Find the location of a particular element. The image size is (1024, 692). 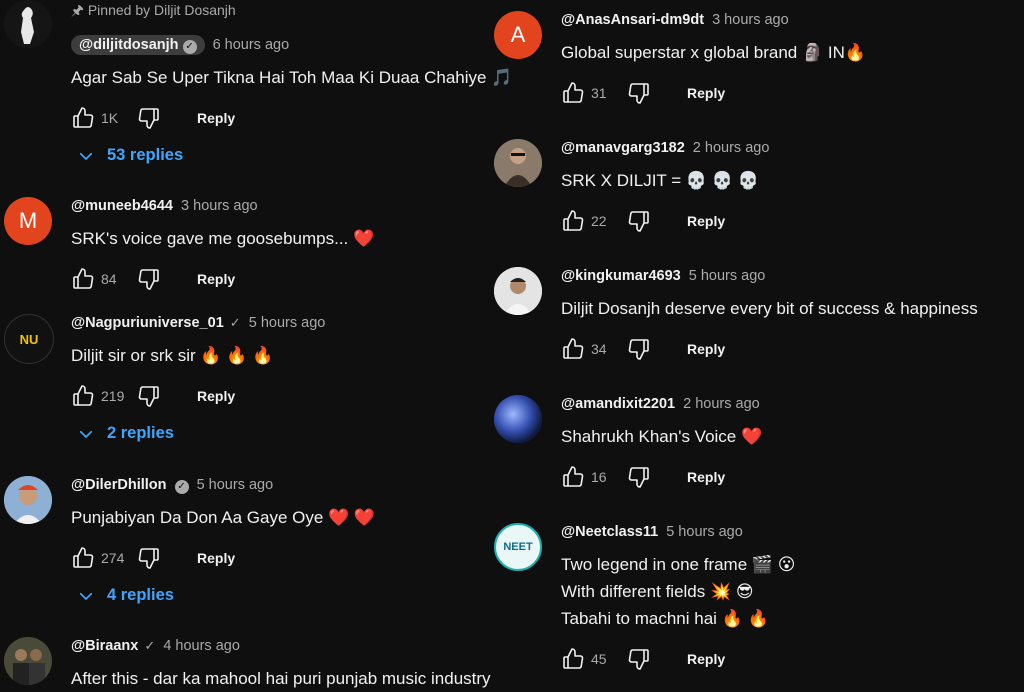

comment-actions: 1K Reply is located at coordinates (291, 118).